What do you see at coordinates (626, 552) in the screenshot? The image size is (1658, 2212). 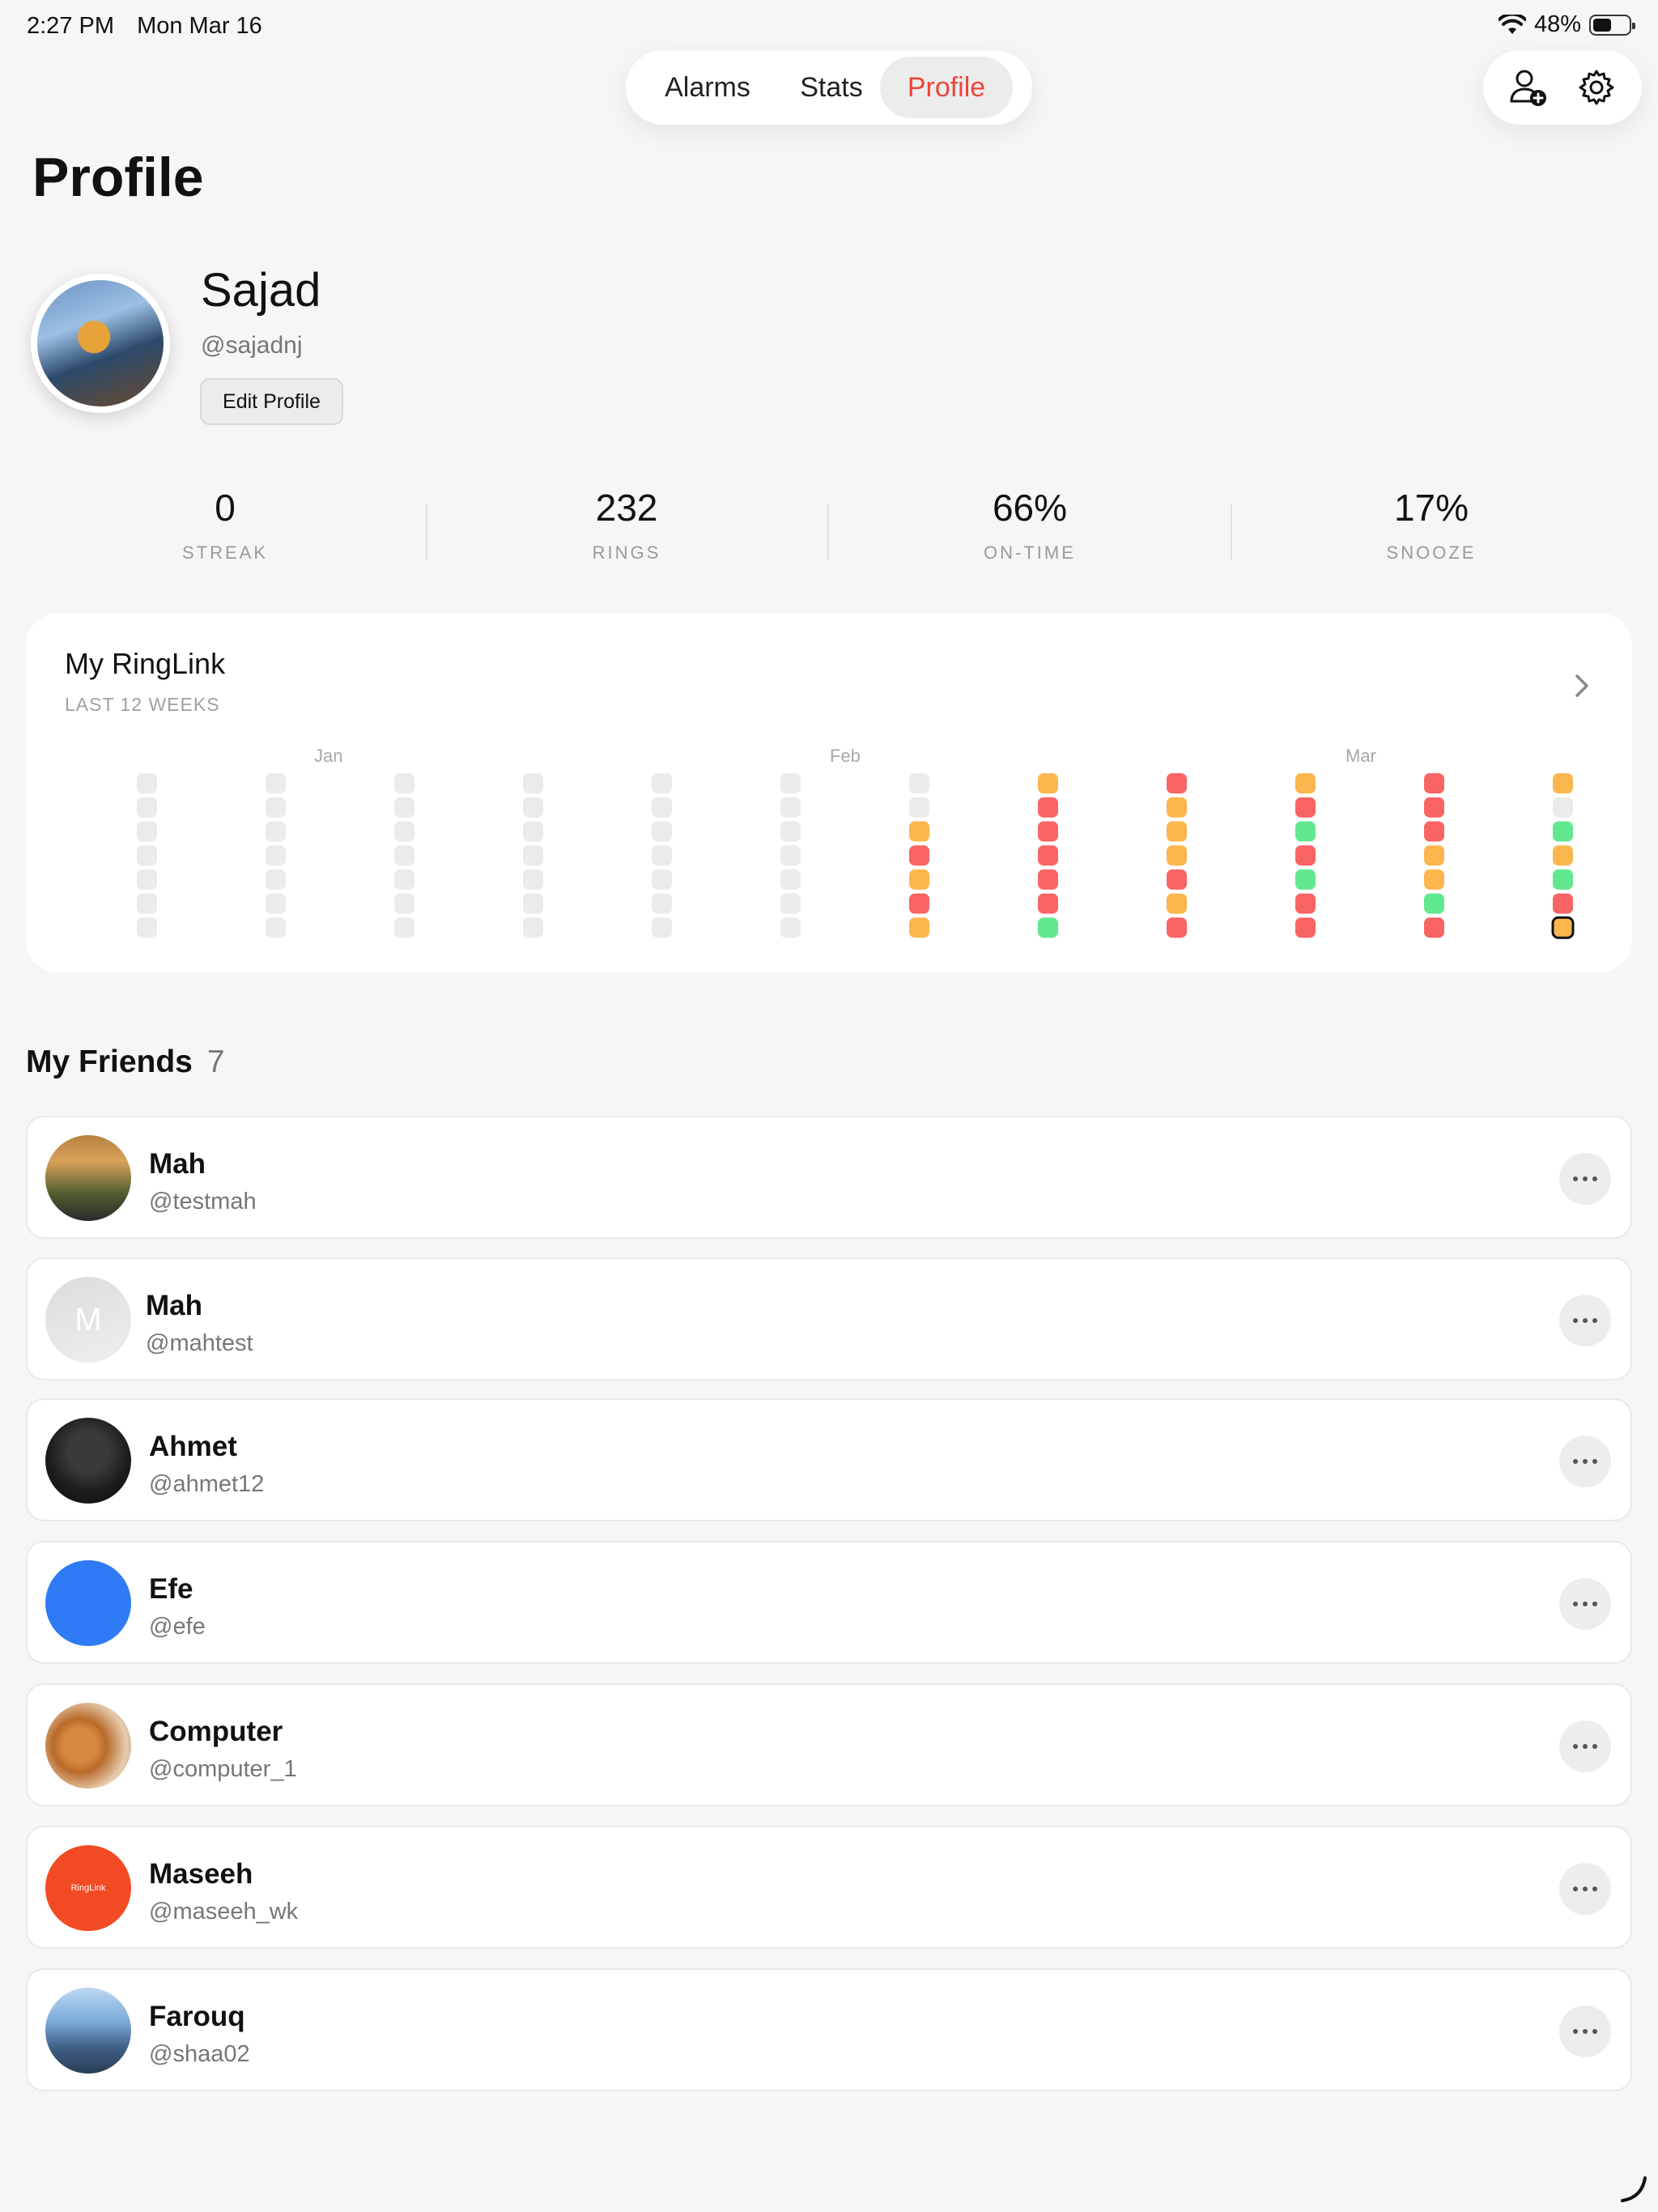 I see `stat-label: RINGS` at bounding box center [626, 552].